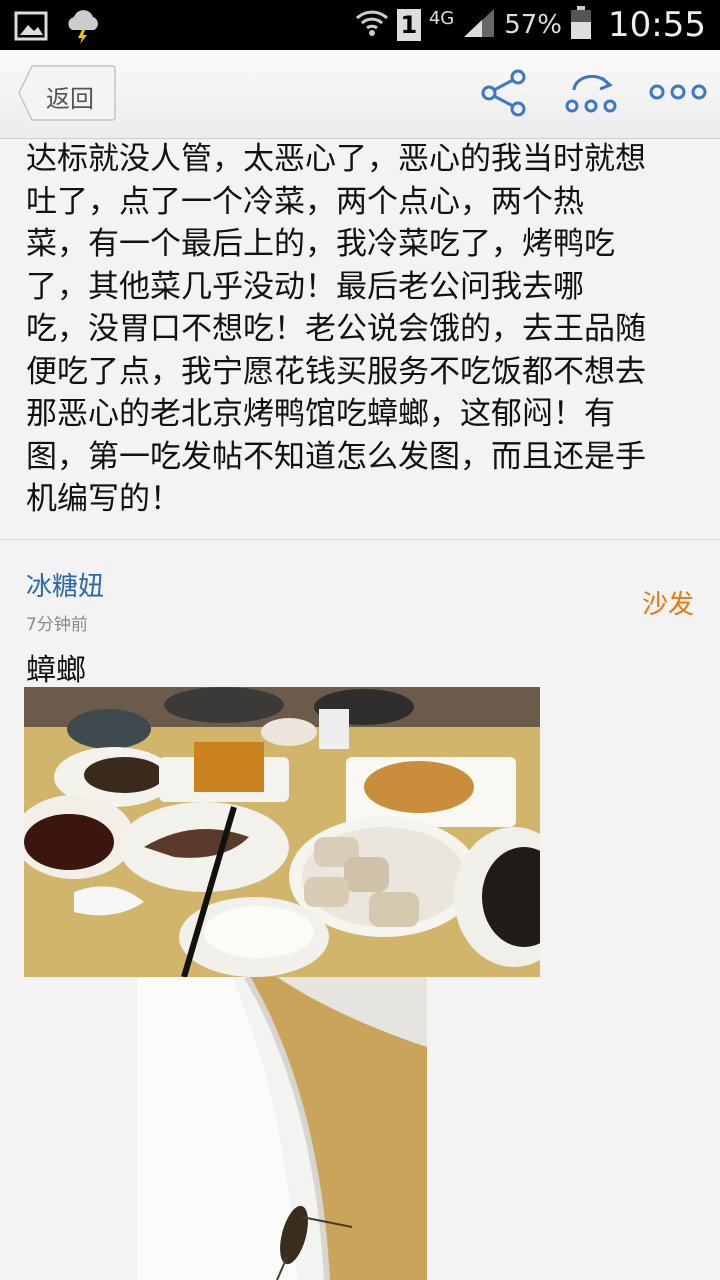  What do you see at coordinates (282, 1128) in the screenshot?
I see `cockroach-in-bowl-photo` at bounding box center [282, 1128].